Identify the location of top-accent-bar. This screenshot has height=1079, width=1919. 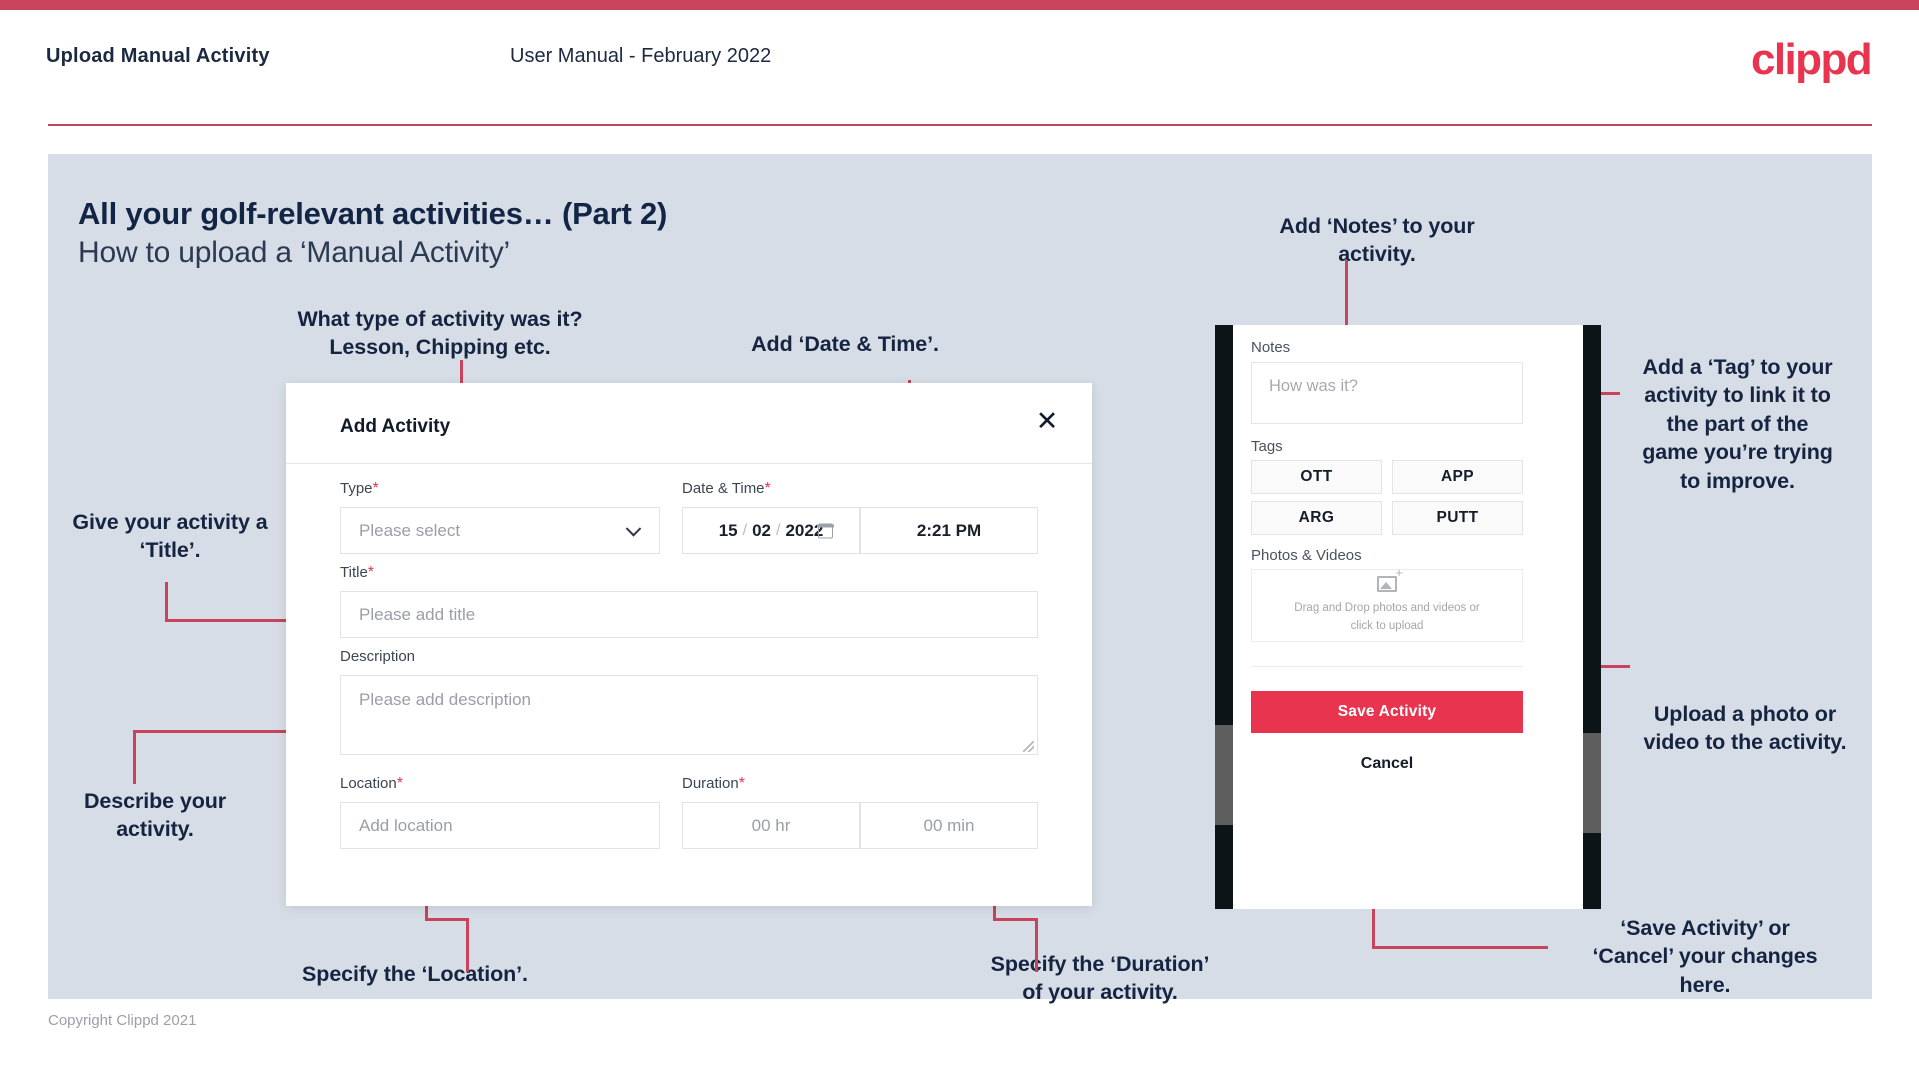
(959, 5).